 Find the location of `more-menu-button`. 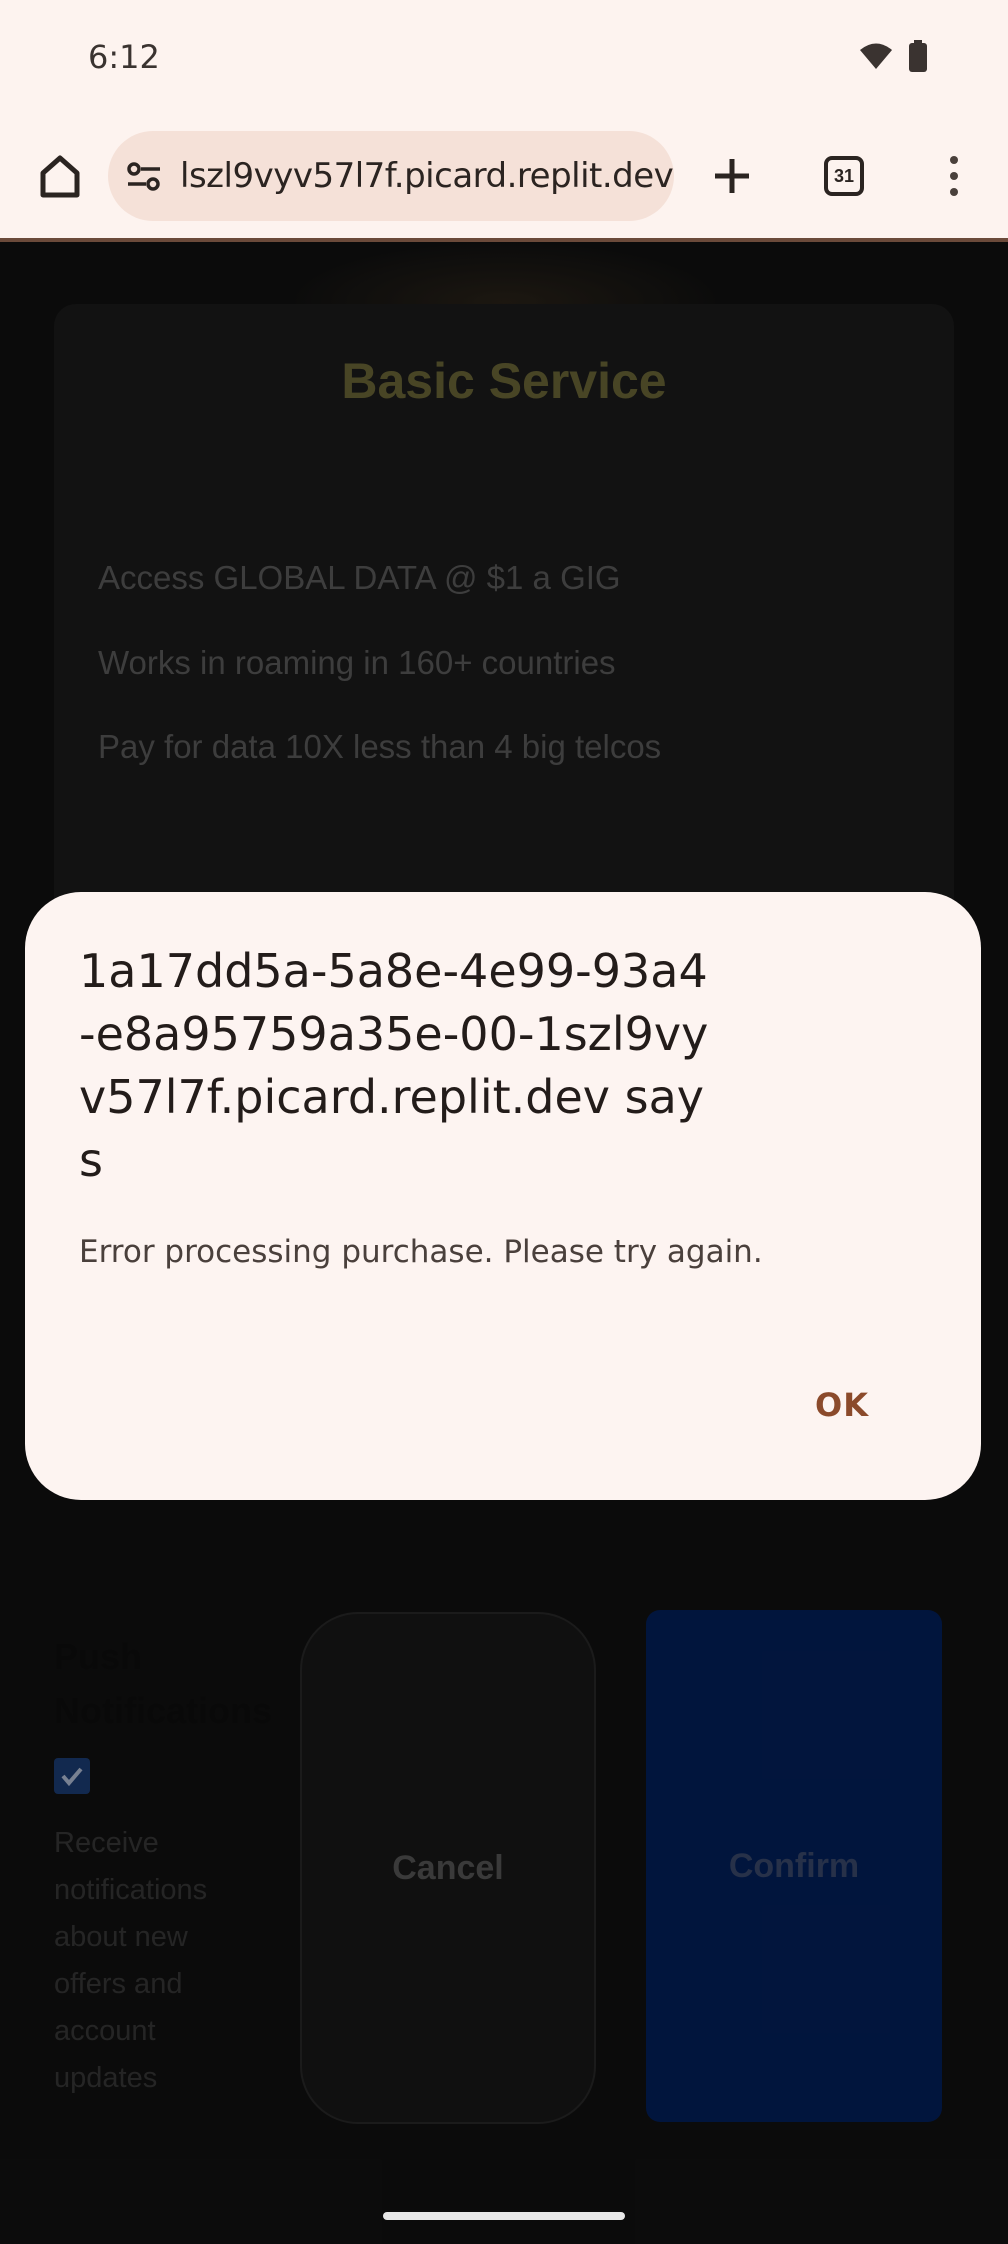

more-menu-button is located at coordinates (954, 176).